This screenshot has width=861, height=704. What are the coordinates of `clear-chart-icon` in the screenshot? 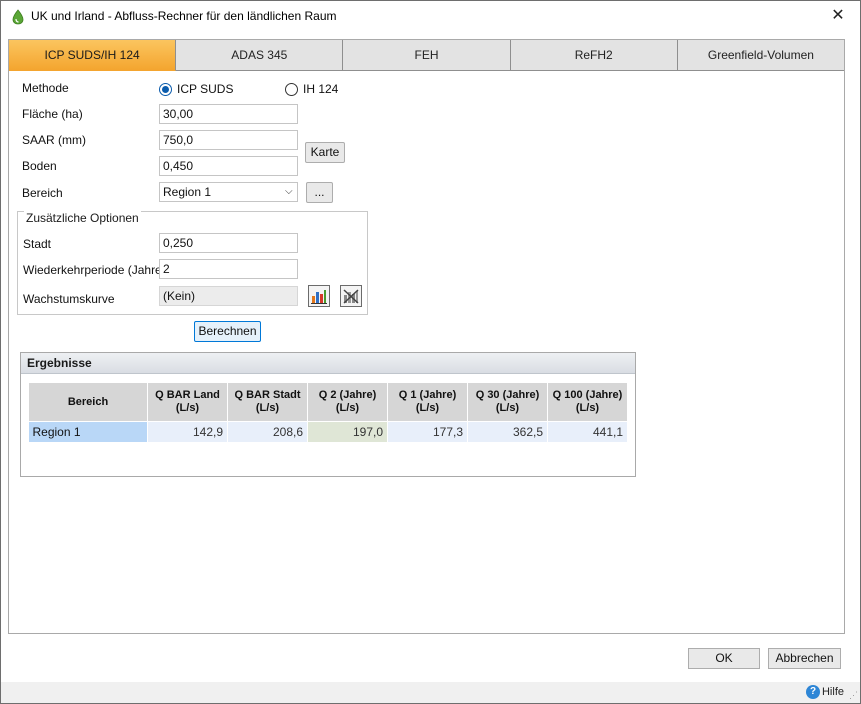 It's located at (351, 296).